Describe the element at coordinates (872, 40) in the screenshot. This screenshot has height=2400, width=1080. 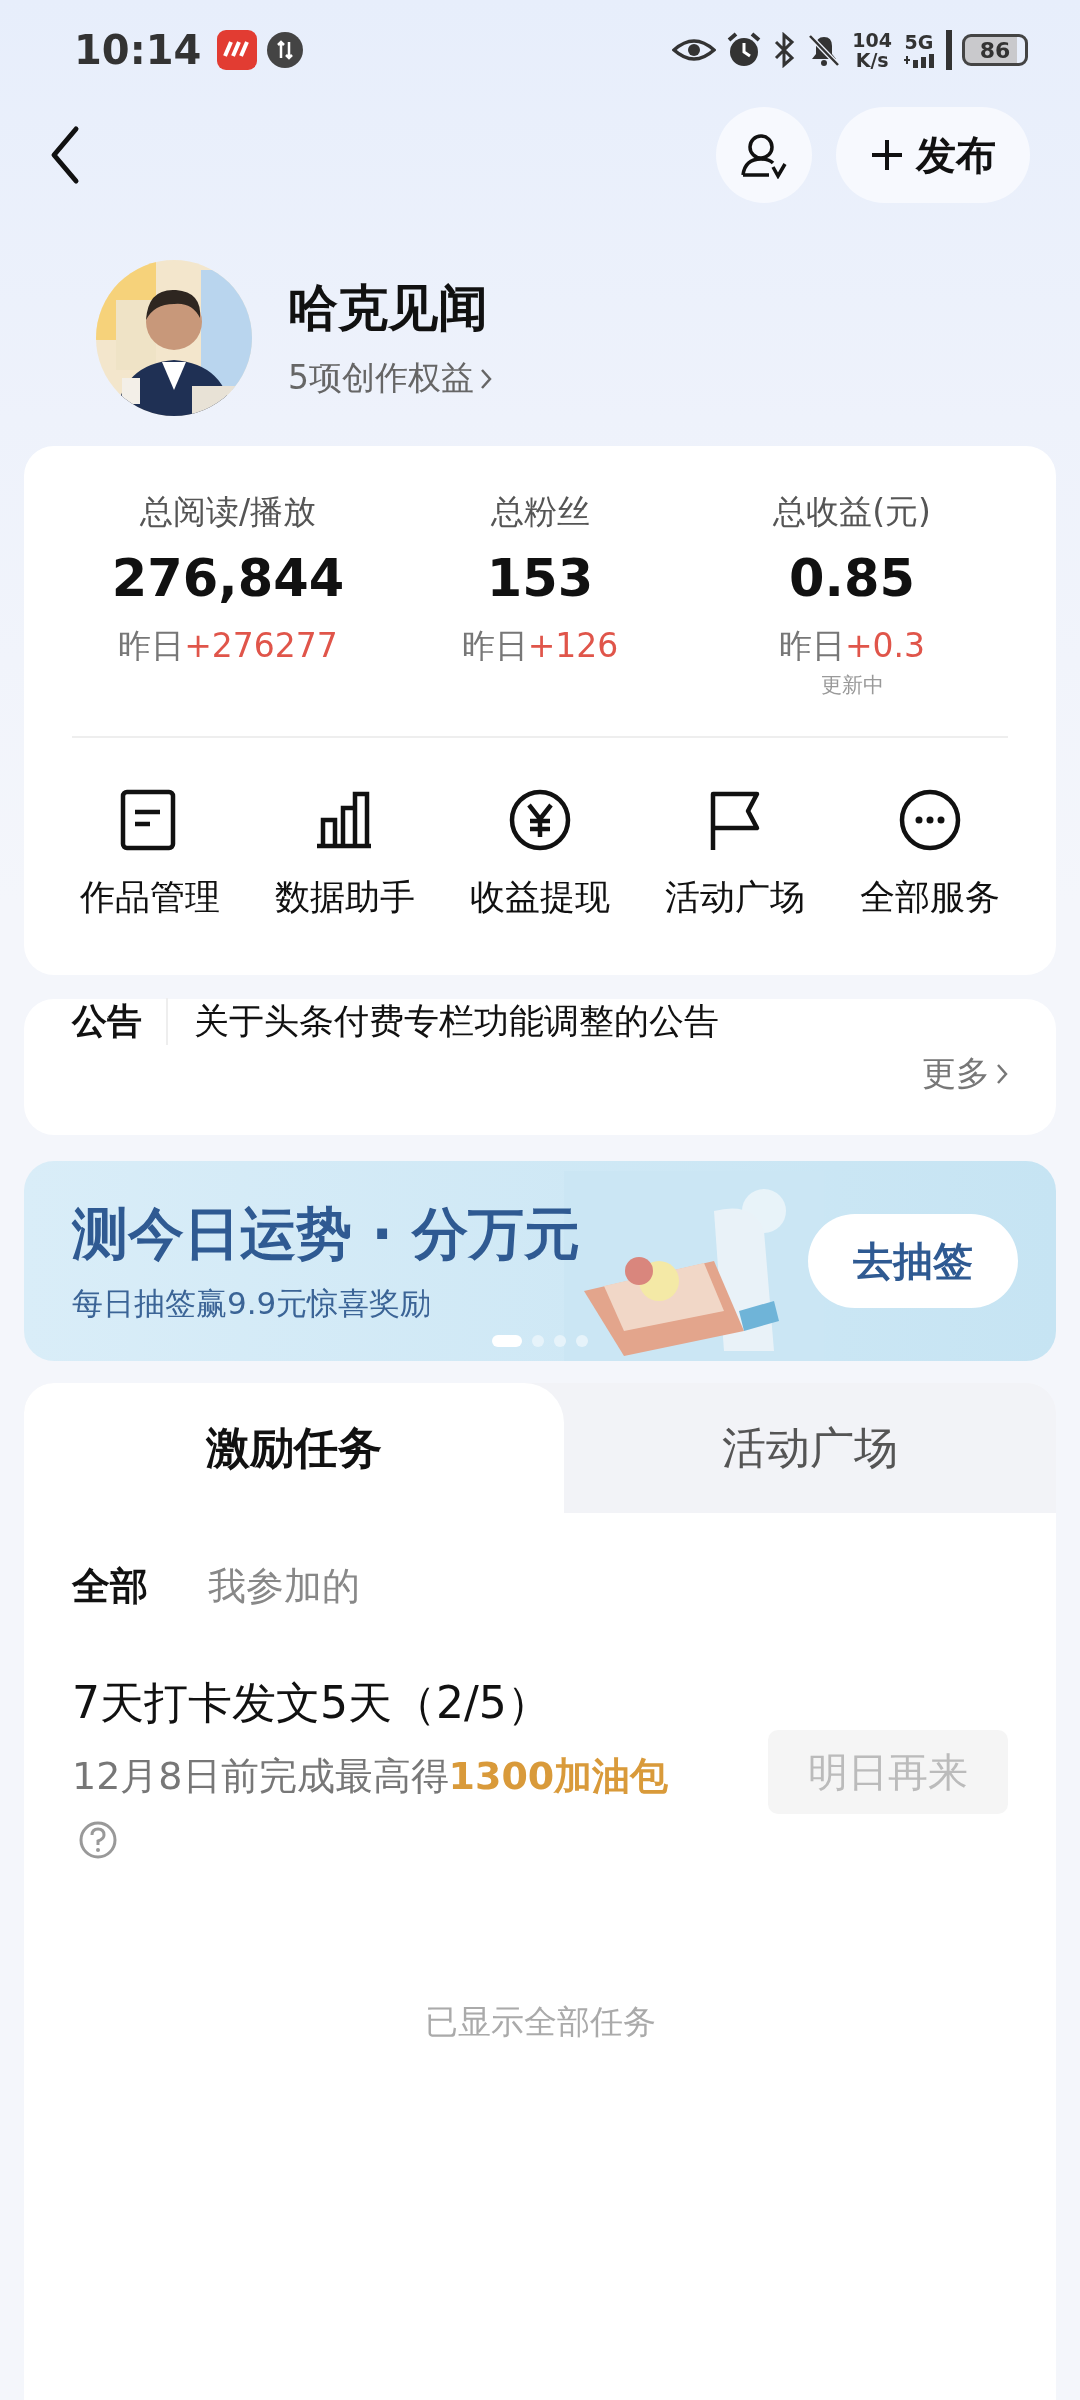
I see `network-speed: 104` at that location.